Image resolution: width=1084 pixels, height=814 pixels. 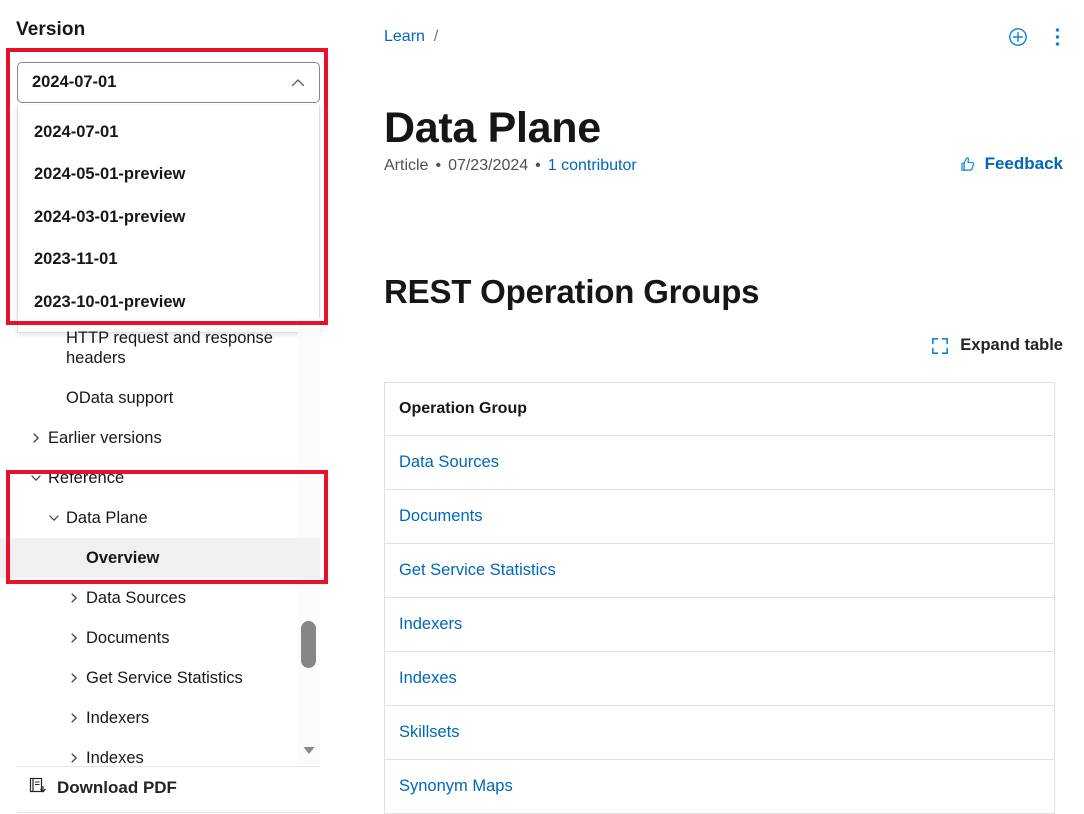 What do you see at coordinates (110, 174) in the screenshot?
I see `version-option-label: 2024-05-01-preview` at bounding box center [110, 174].